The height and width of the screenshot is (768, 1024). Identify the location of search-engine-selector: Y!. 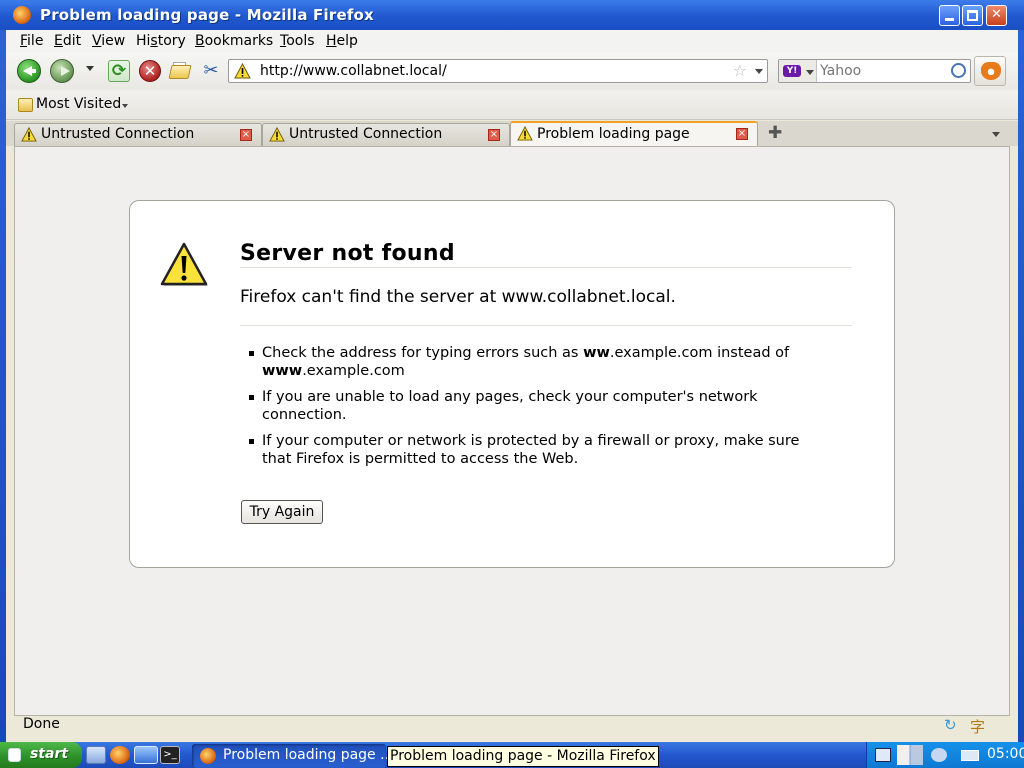
(798, 71).